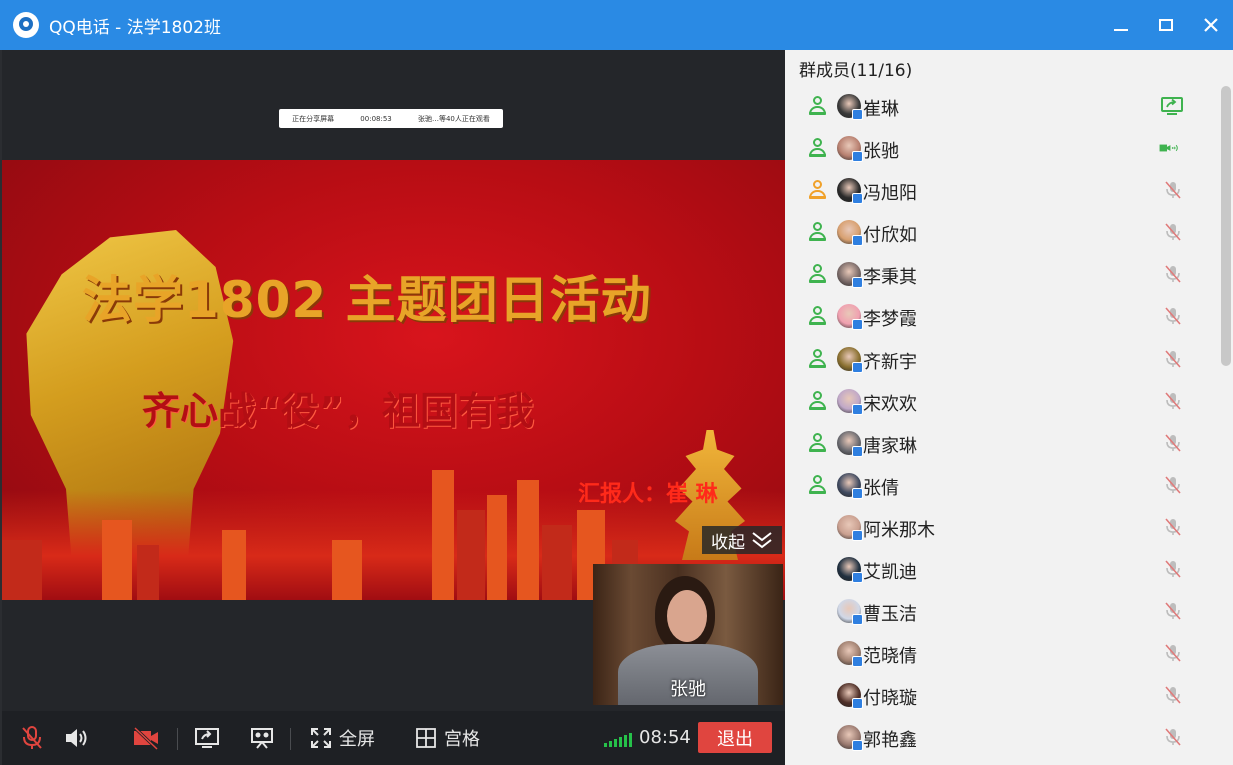 The image size is (1233, 765). Describe the element at coordinates (338, 411) in the screenshot. I see `slide-subtitle: 齐心战“役”，祖国有我` at that location.